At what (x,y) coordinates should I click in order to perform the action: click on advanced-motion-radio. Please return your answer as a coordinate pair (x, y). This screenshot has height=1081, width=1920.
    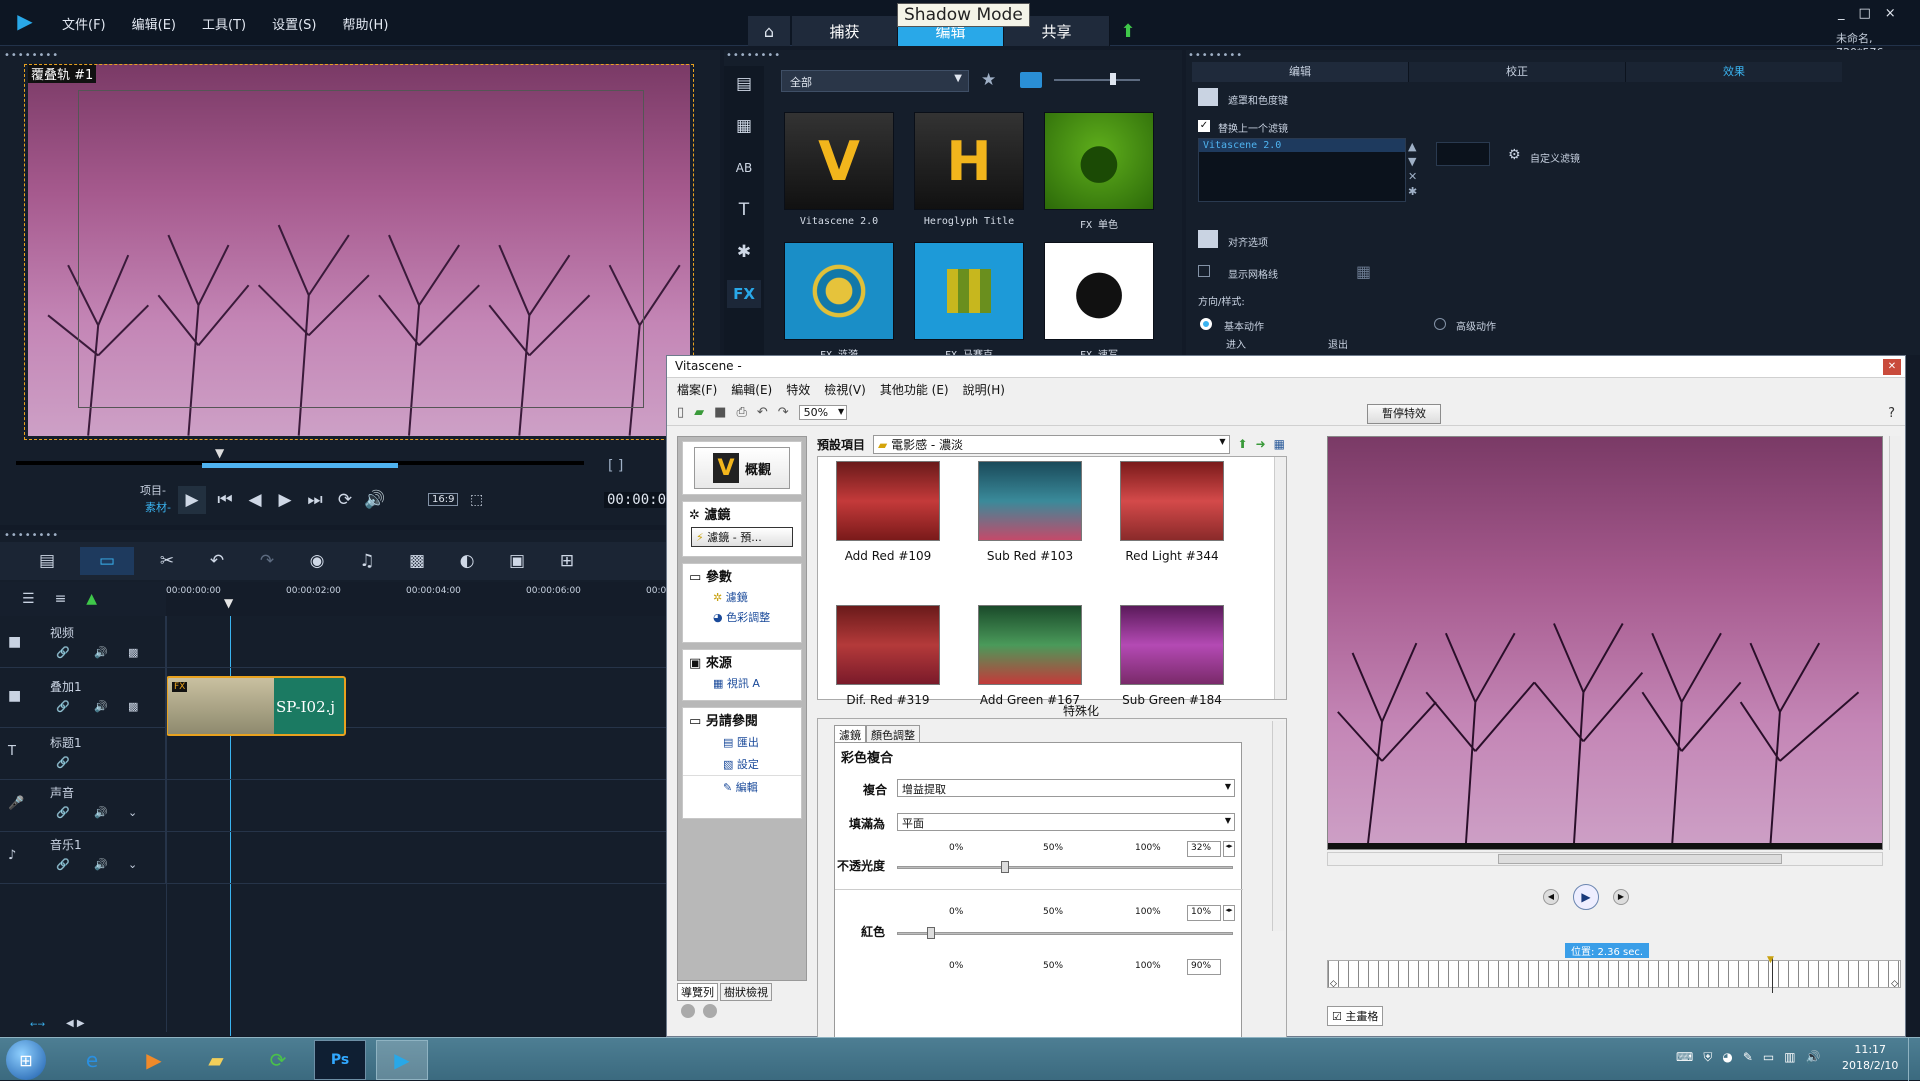
    Looking at the image, I should click on (1440, 324).